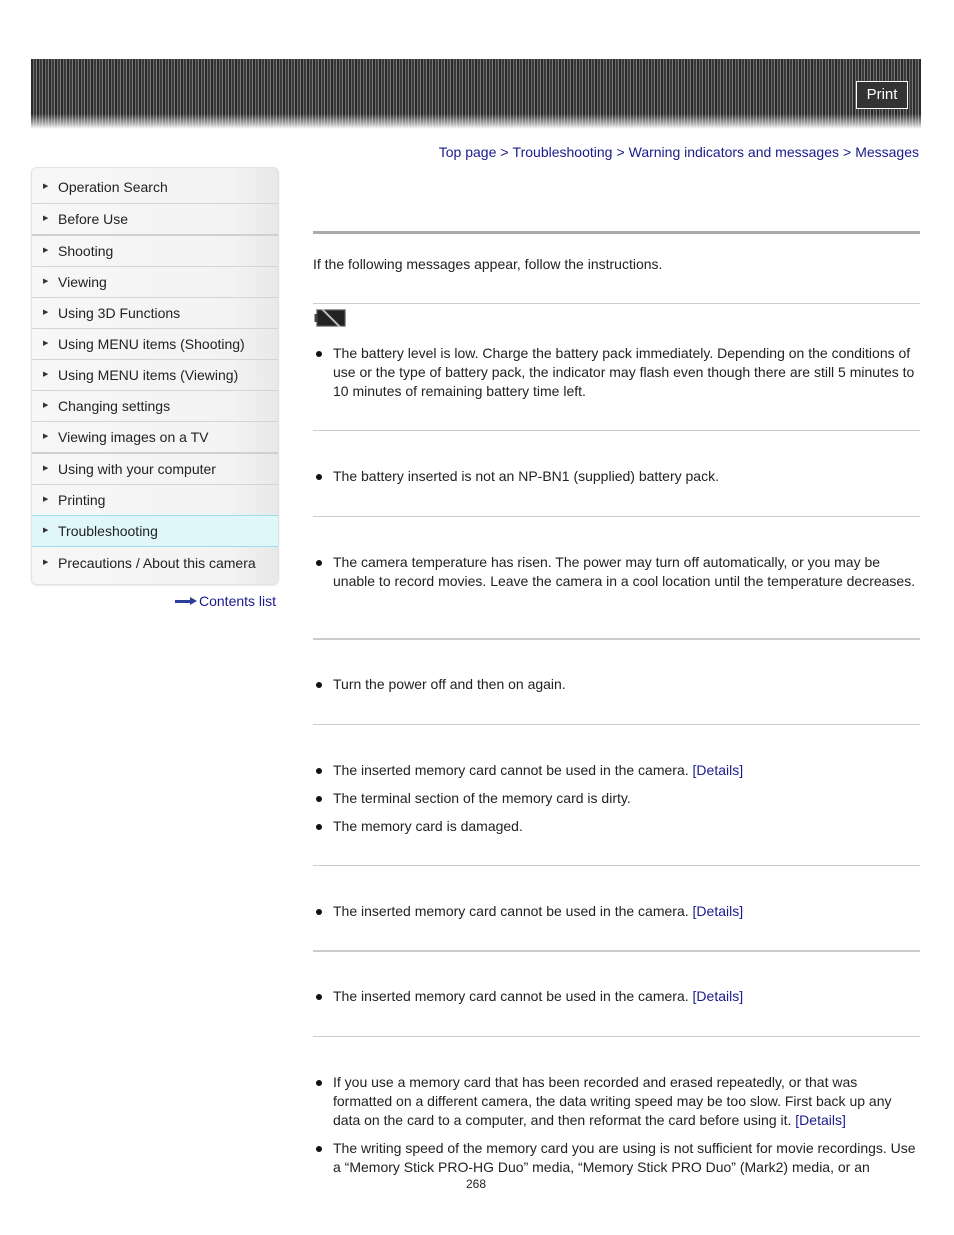 Image resolution: width=954 pixels, height=1235 pixels. Describe the element at coordinates (155, 251) in the screenshot. I see `sidebar-item-shooting: ▶ Shooting` at that location.